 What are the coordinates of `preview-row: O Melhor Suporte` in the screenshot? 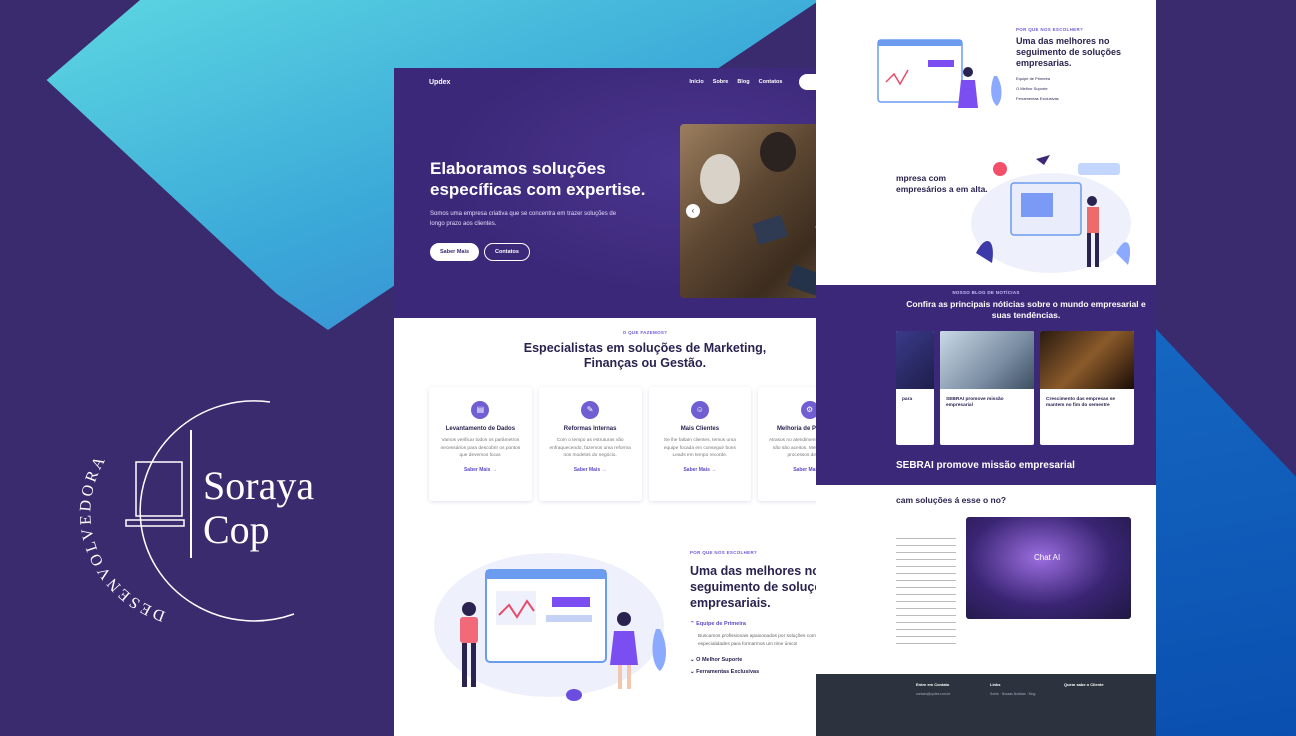 It's located at (1032, 88).